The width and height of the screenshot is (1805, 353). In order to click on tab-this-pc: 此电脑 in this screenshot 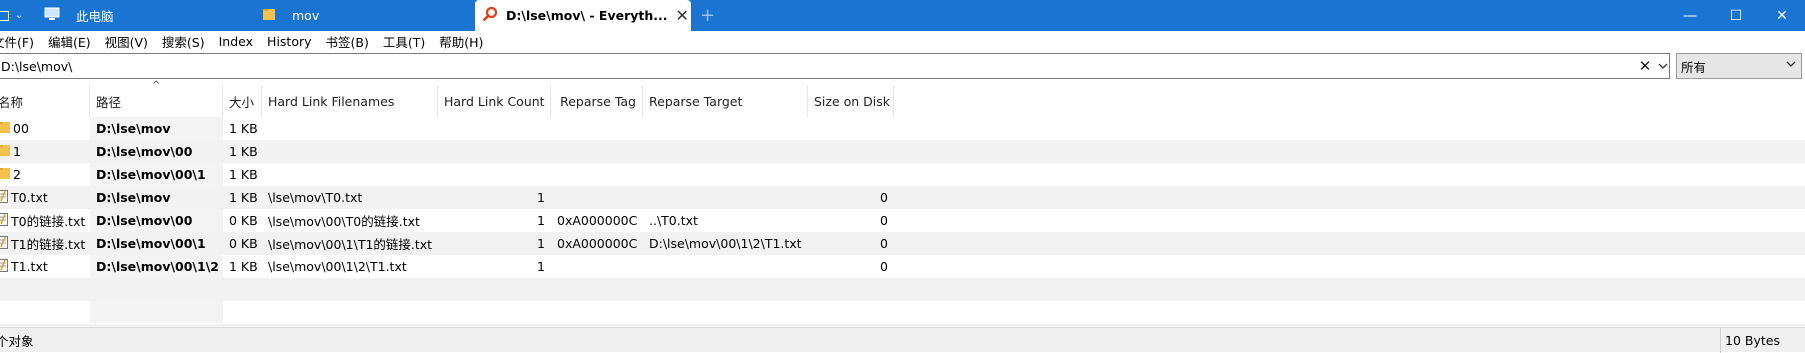, I will do `click(147, 15)`.